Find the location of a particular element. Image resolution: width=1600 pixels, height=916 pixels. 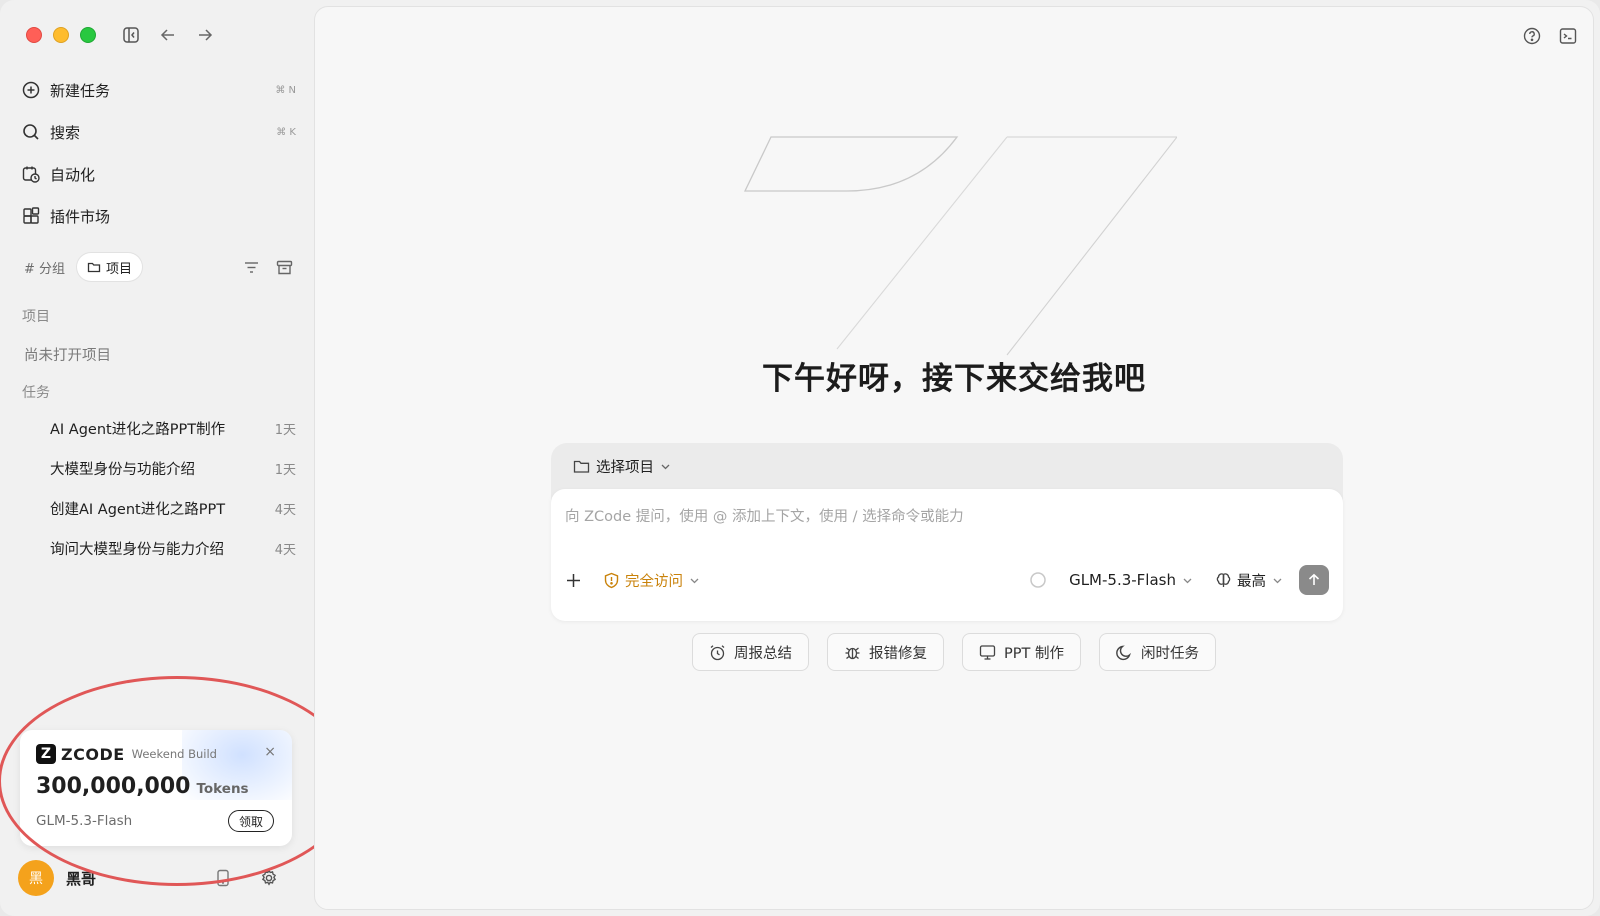

arrow-up-icon is located at coordinates (1314, 580).